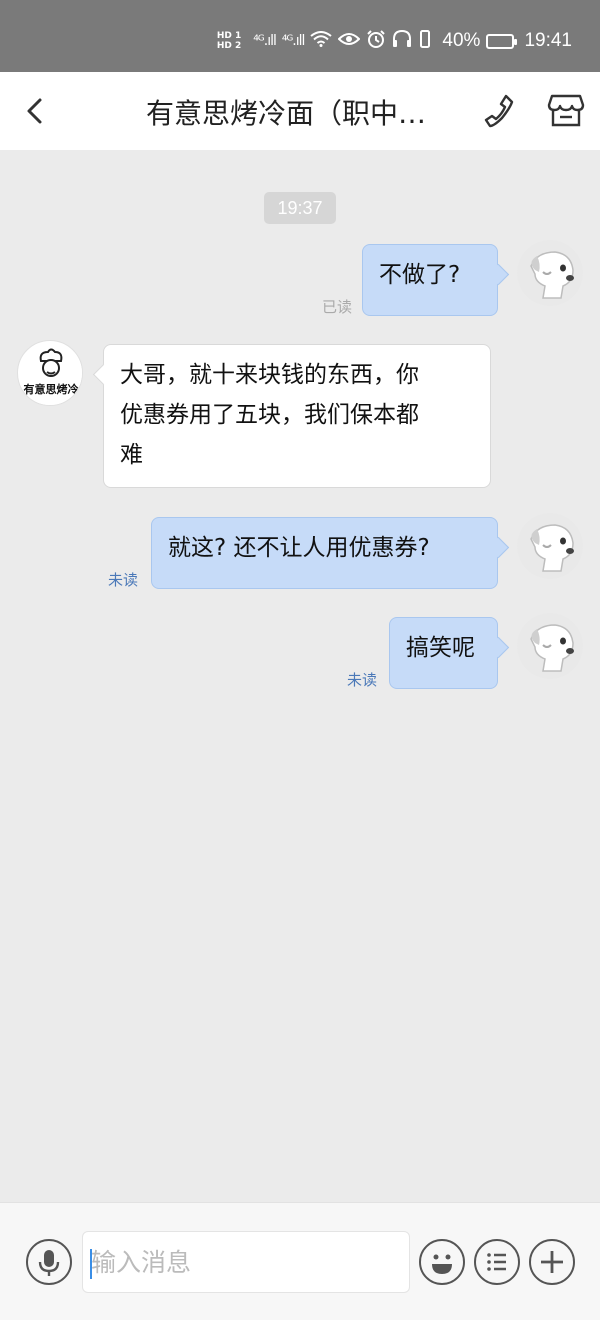 This screenshot has height=1320, width=600. I want to click on eye-icon, so click(349, 41).